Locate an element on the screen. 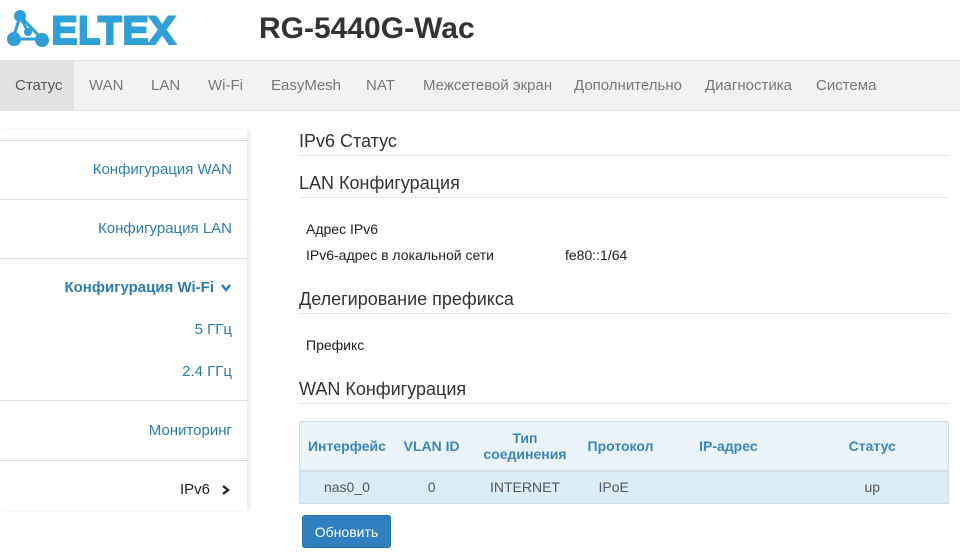  column-header-vlan-id: VLAN ID is located at coordinates (431, 446).